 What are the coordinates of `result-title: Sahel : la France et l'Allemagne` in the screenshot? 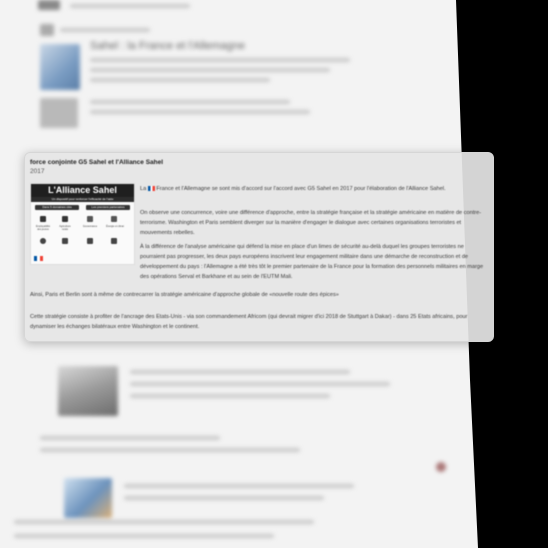 It's located at (167, 46).